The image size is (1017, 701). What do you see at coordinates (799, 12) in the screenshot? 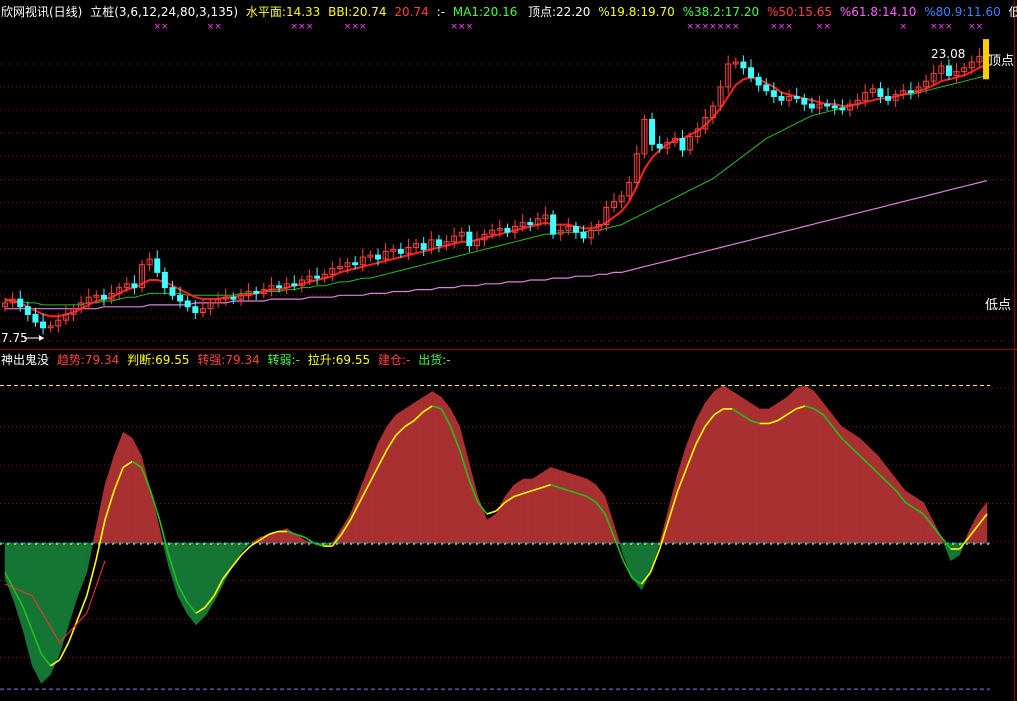
I see `fib-level-item: %50:15.65` at bounding box center [799, 12].